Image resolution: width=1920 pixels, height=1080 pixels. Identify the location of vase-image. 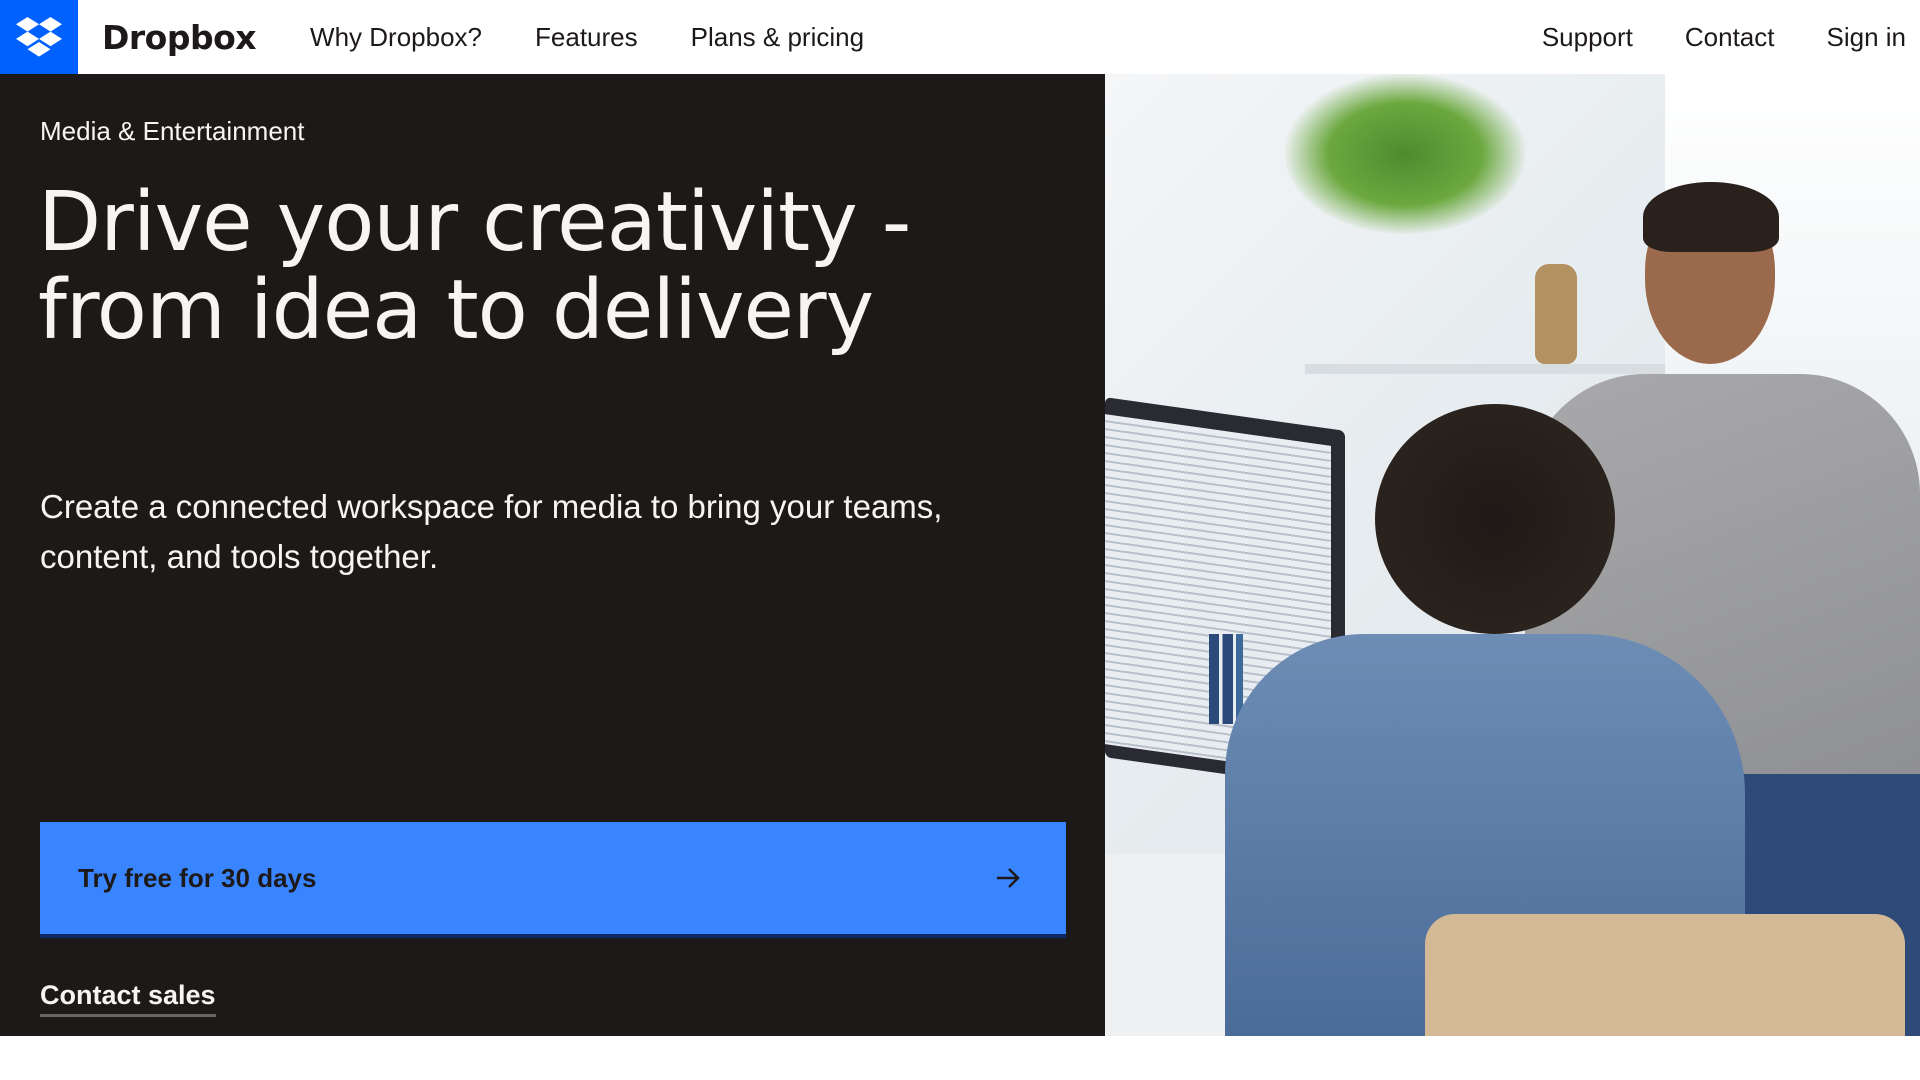
(1556, 314).